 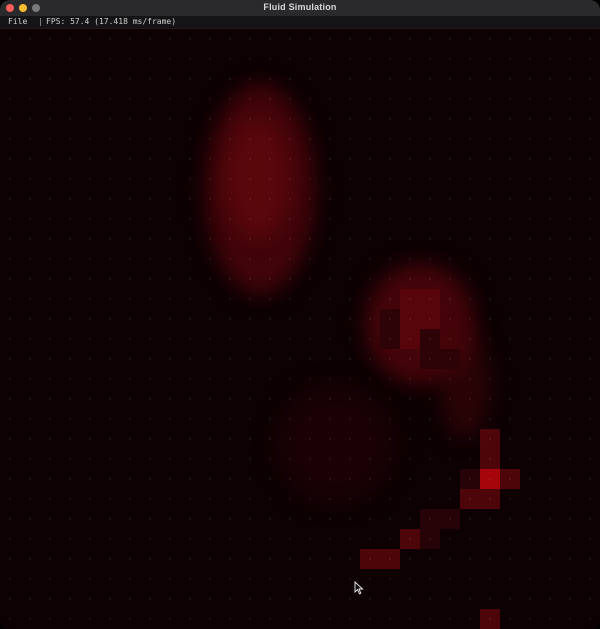 What do you see at coordinates (111, 21) in the screenshot?
I see `fps-readout: FPS: 57.4 (17.418 ms/frame)` at bounding box center [111, 21].